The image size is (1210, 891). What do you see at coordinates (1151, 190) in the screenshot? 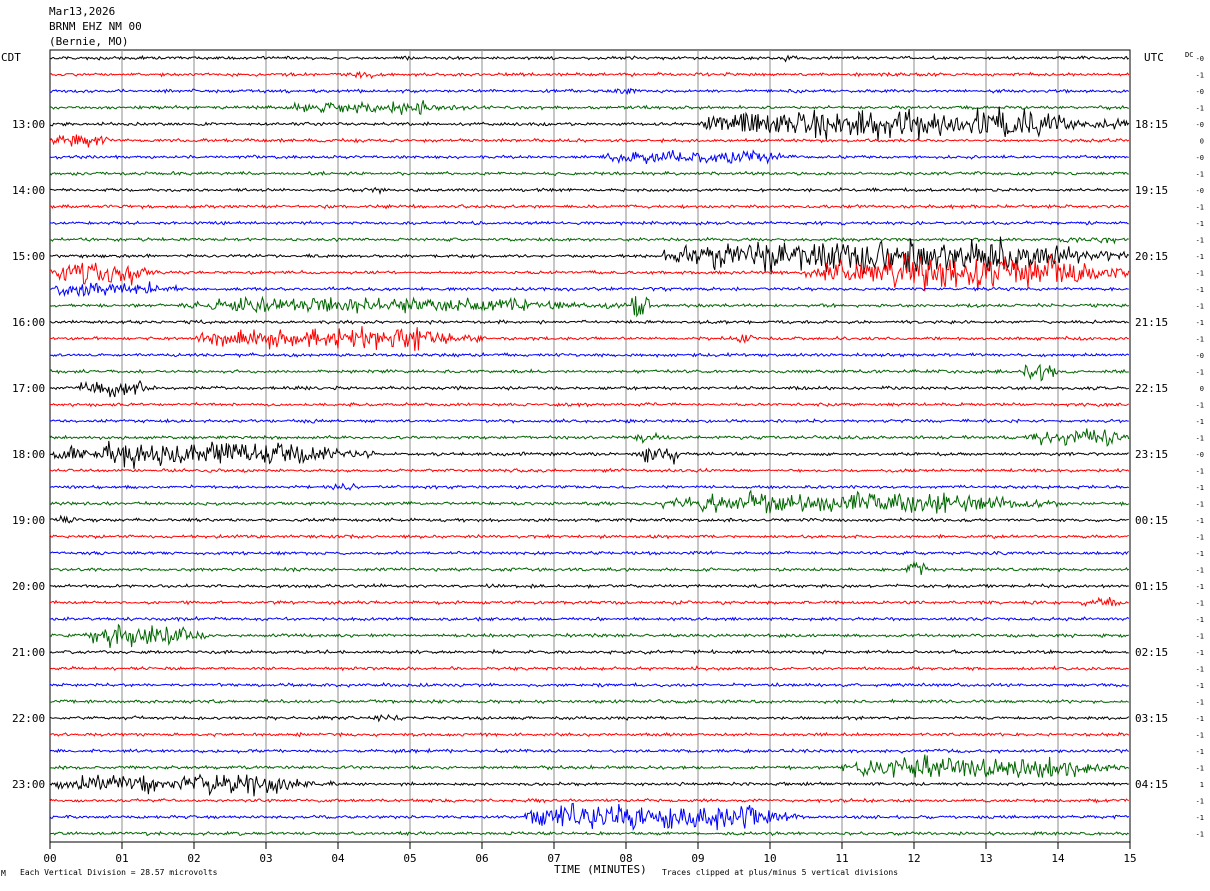
I see `utc-hour-label: 19:15` at bounding box center [1151, 190].